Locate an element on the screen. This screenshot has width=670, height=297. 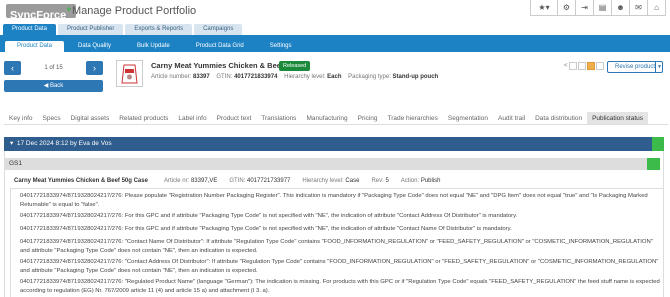
header-toolbar: ★▾ ⚙ ⇥ ▤ ☻ ✉ ⌂ is located at coordinates (598, 8).